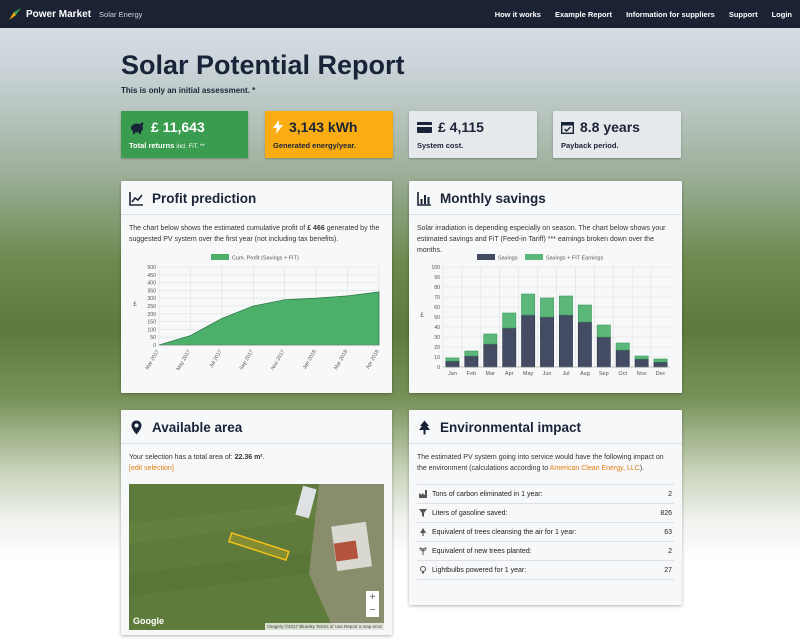 The height and width of the screenshot is (640, 800). I want to click on stat-value: 8.8 years, so click(610, 127).